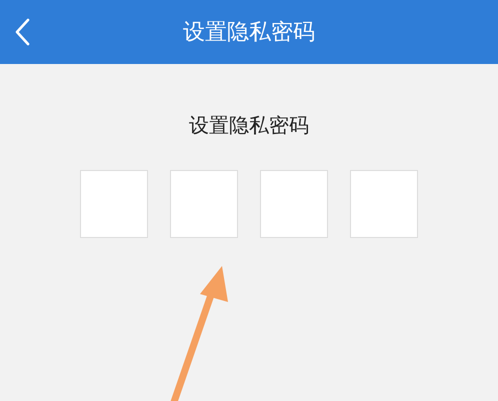 The image size is (498, 401). Describe the element at coordinates (249, 32) in the screenshot. I see `header-title: 设置隐私密码` at that location.